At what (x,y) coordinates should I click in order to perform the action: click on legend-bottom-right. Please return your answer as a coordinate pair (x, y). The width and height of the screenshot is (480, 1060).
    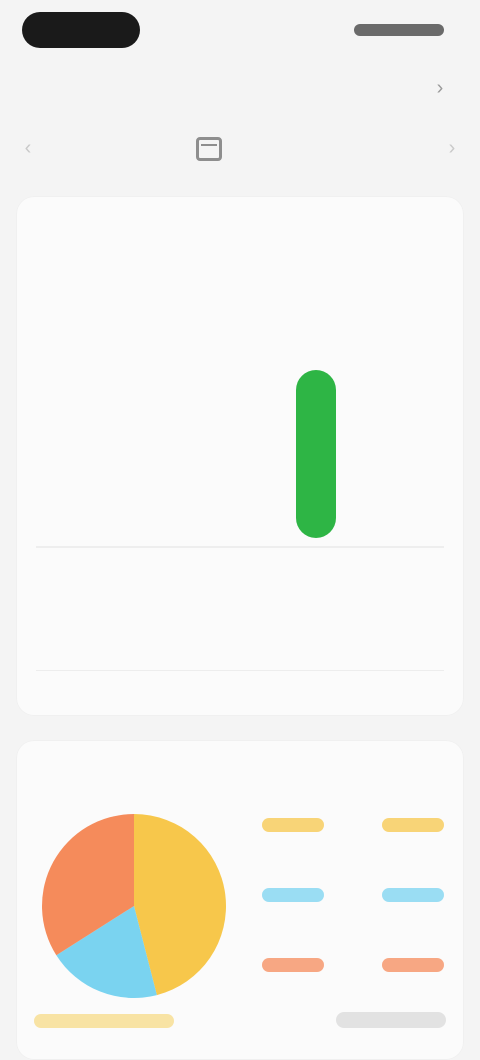
    Looking at the image, I should click on (391, 1020).